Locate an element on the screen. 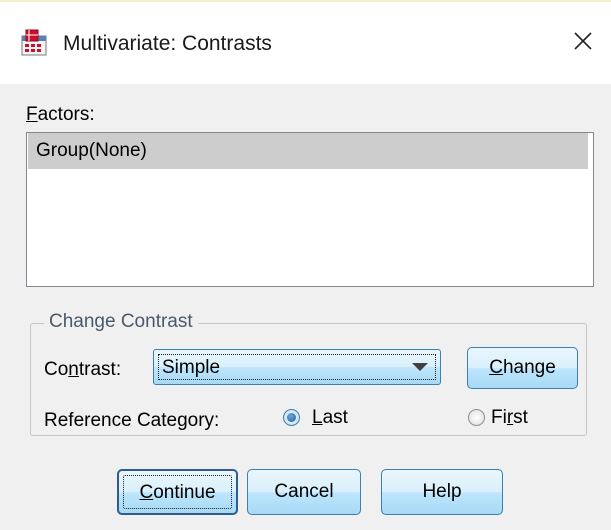 This screenshot has width=611, height=530. radio-selected-dot is located at coordinates (291, 417).